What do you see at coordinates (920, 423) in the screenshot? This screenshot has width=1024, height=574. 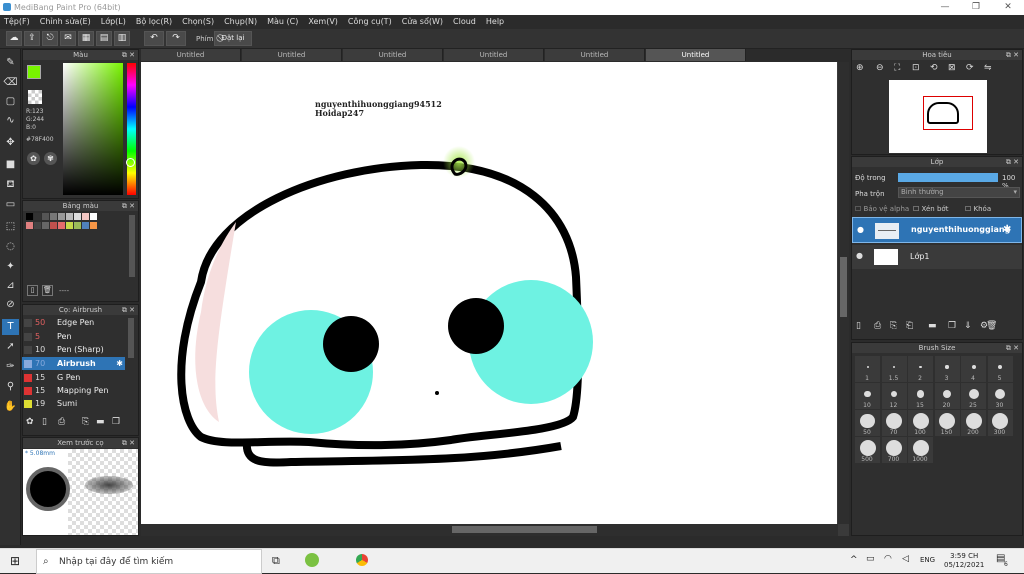 I see `brush-size-option: 100` at bounding box center [920, 423].